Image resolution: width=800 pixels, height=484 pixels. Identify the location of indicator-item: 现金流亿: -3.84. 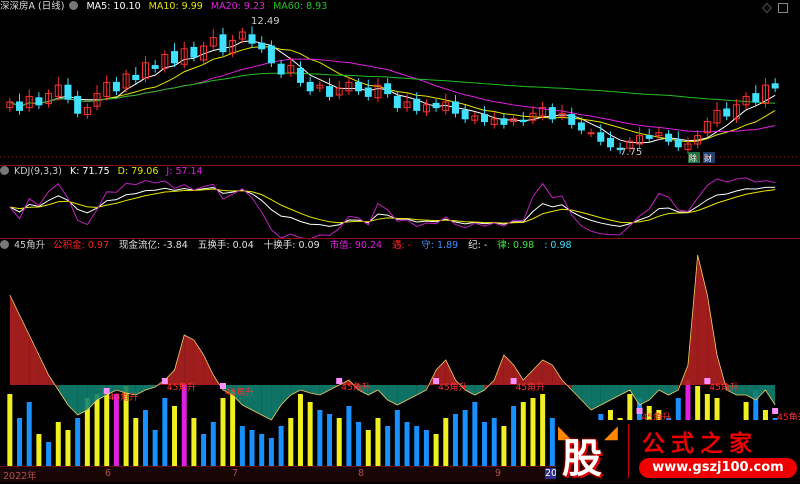
(156, 245).